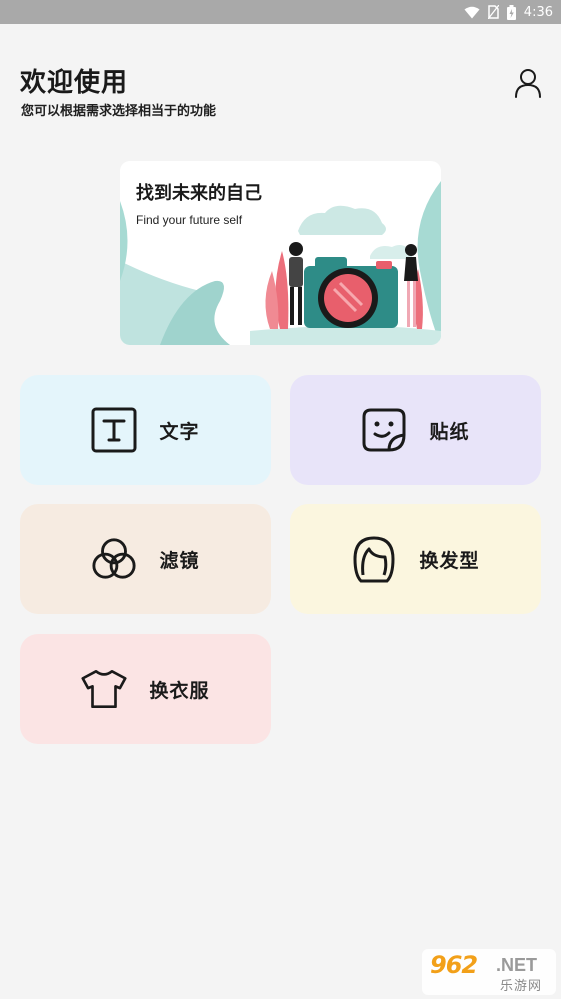 This screenshot has height=999, width=561. Describe the element at coordinates (449, 560) in the screenshot. I see `hairstyle-feature-label: 换发型` at that location.